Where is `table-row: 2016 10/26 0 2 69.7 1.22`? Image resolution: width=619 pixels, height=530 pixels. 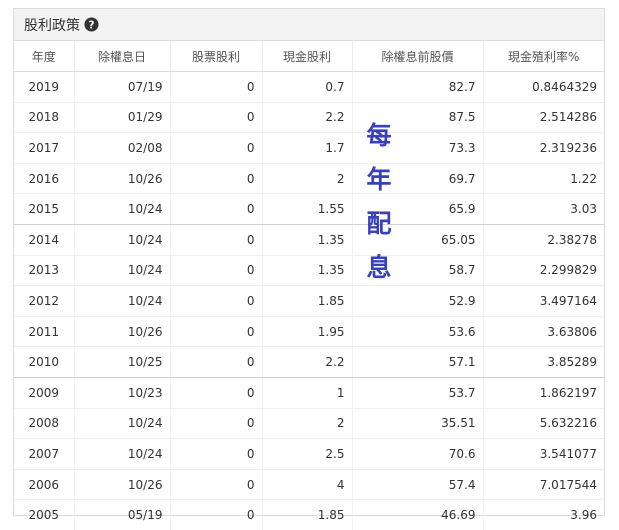 table-row: 2016 10/26 0 2 69.7 1.22 is located at coordinates (309, 179).